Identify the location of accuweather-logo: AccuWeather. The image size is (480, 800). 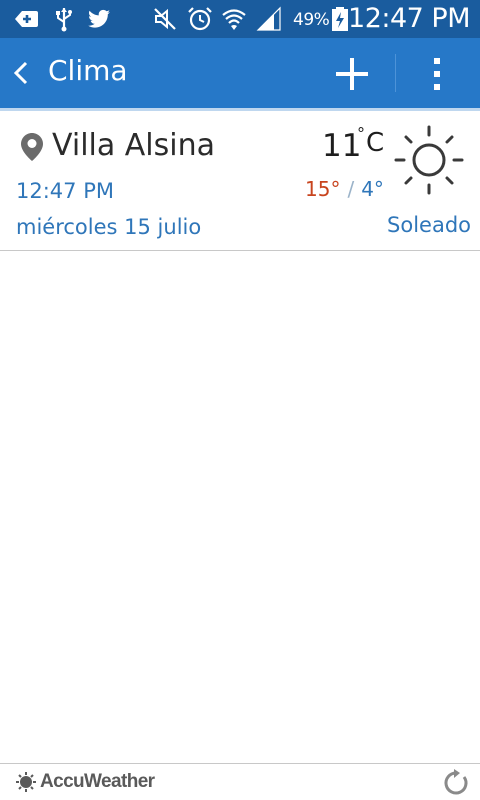
(97, 782).